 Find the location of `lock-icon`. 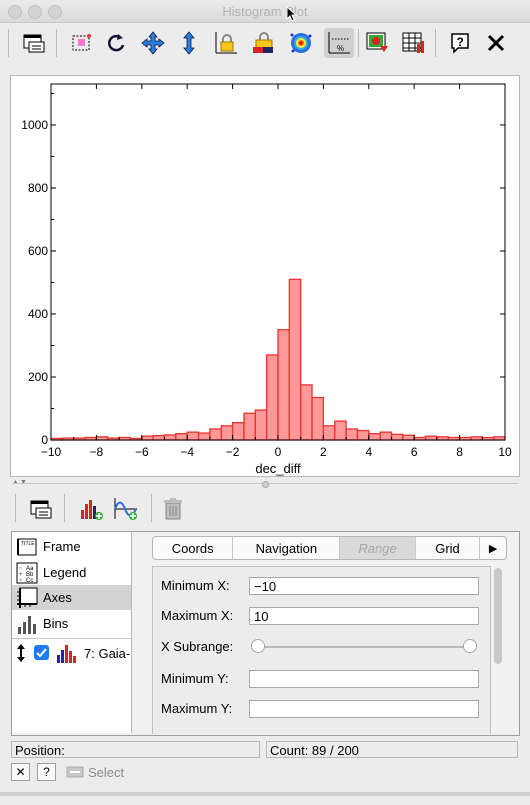

lock-icon is located at coordinates (226, 43).